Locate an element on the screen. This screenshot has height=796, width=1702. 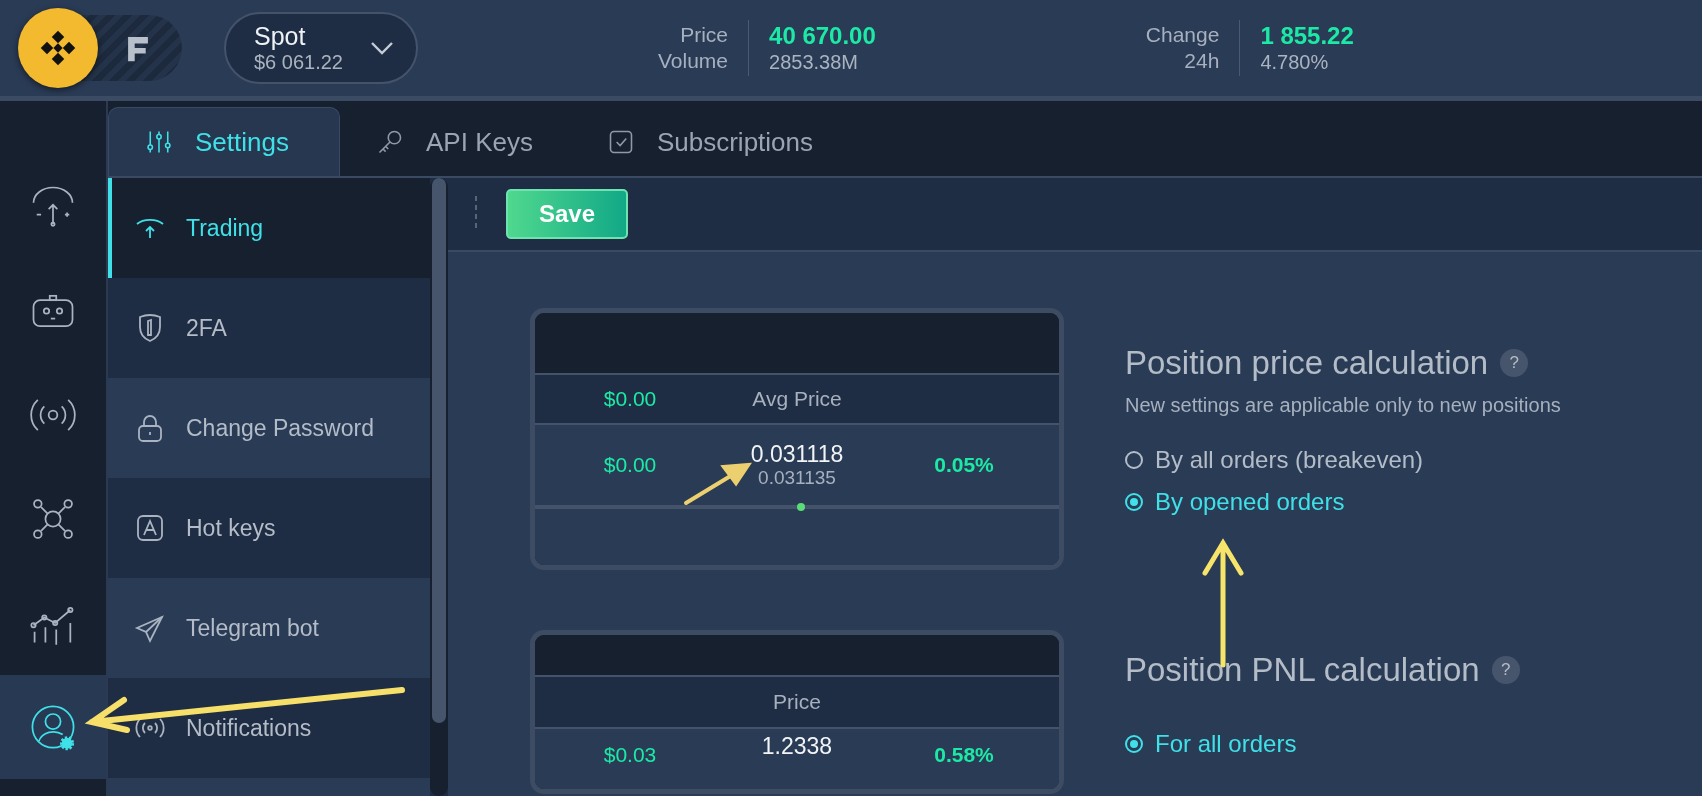
tab: API Keys is located at coordinates (455, 142).